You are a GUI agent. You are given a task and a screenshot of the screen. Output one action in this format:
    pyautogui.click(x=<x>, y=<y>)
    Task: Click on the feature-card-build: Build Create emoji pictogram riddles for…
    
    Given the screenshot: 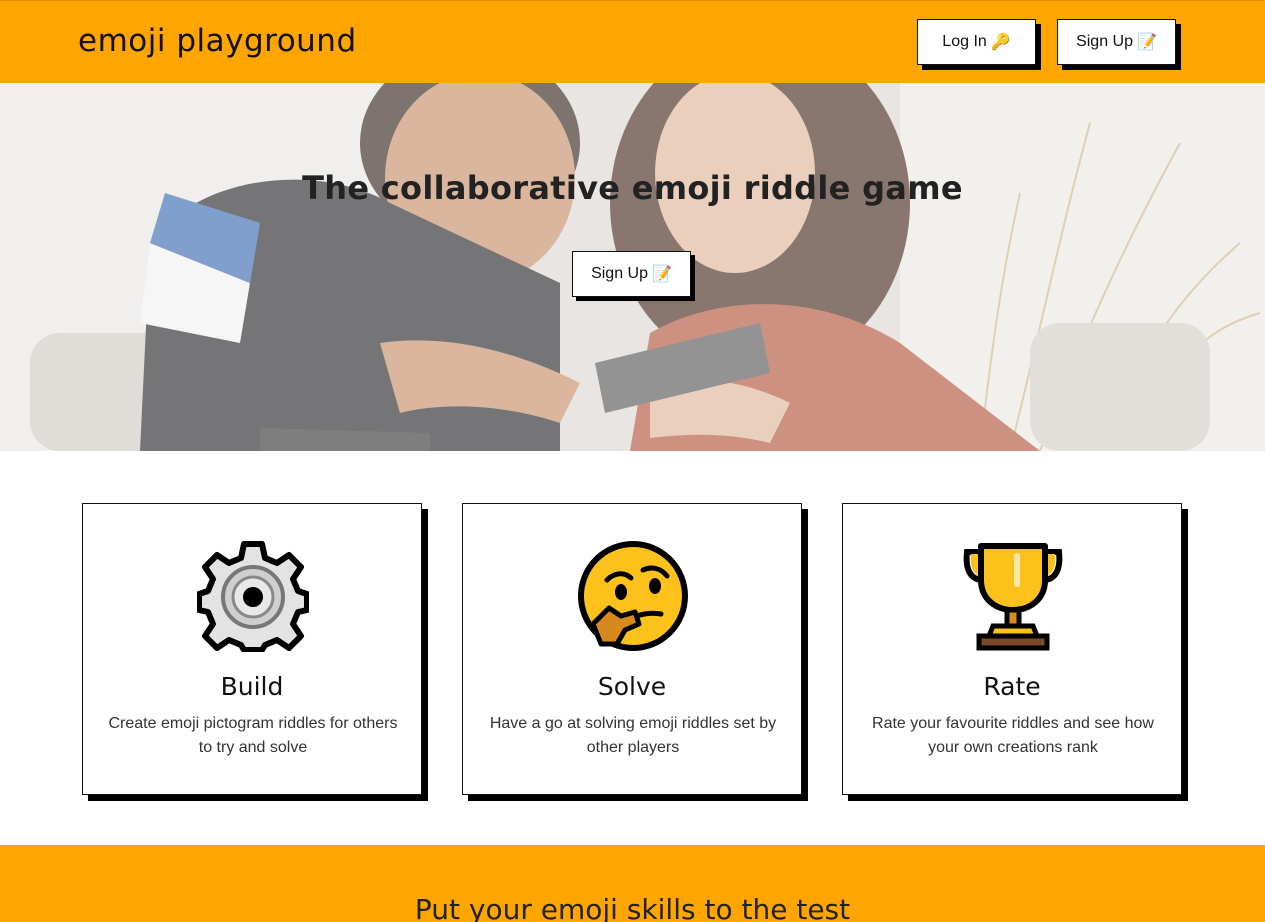 What is the action you would take?
    pyautogui.click(x=252, y=649)
    